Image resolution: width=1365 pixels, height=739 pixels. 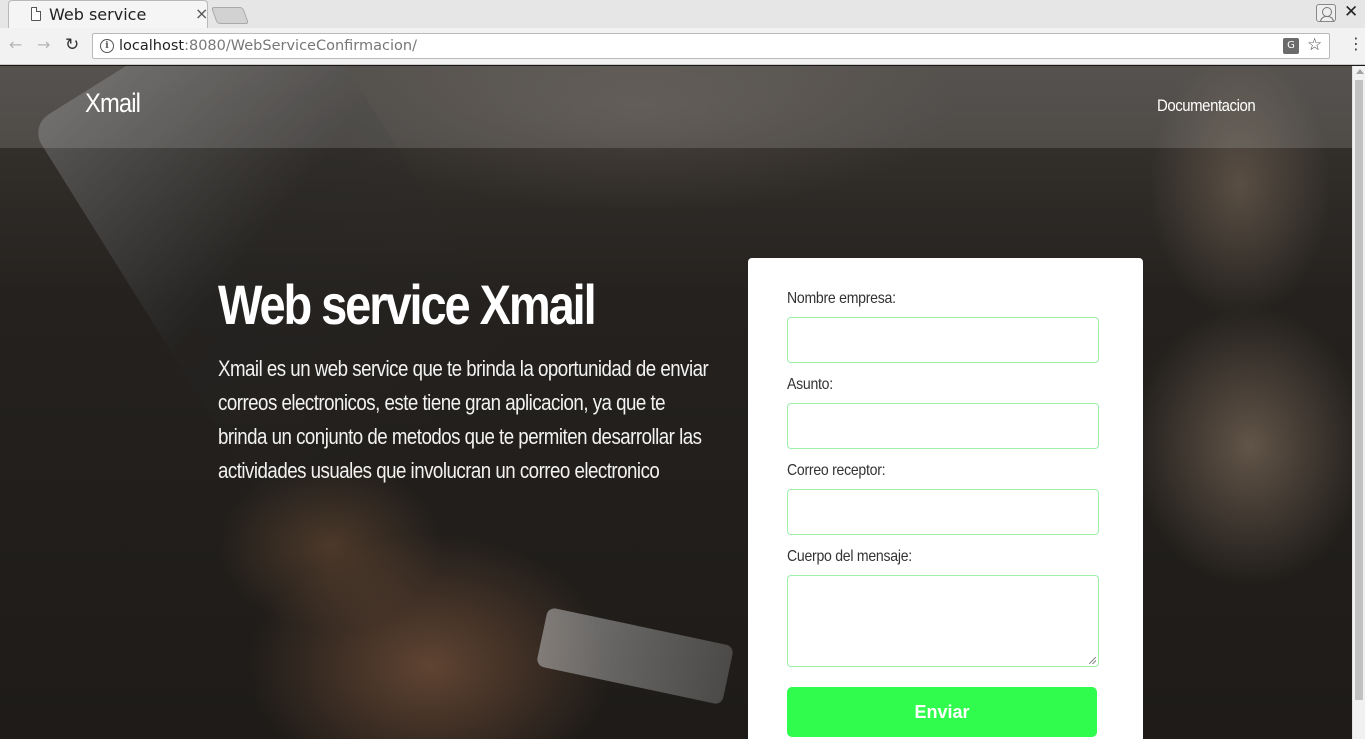 What do you see at coordinates (98, 14) in the screenshot?
I see `tab-title: Web service` at bounding box center [98, 14].